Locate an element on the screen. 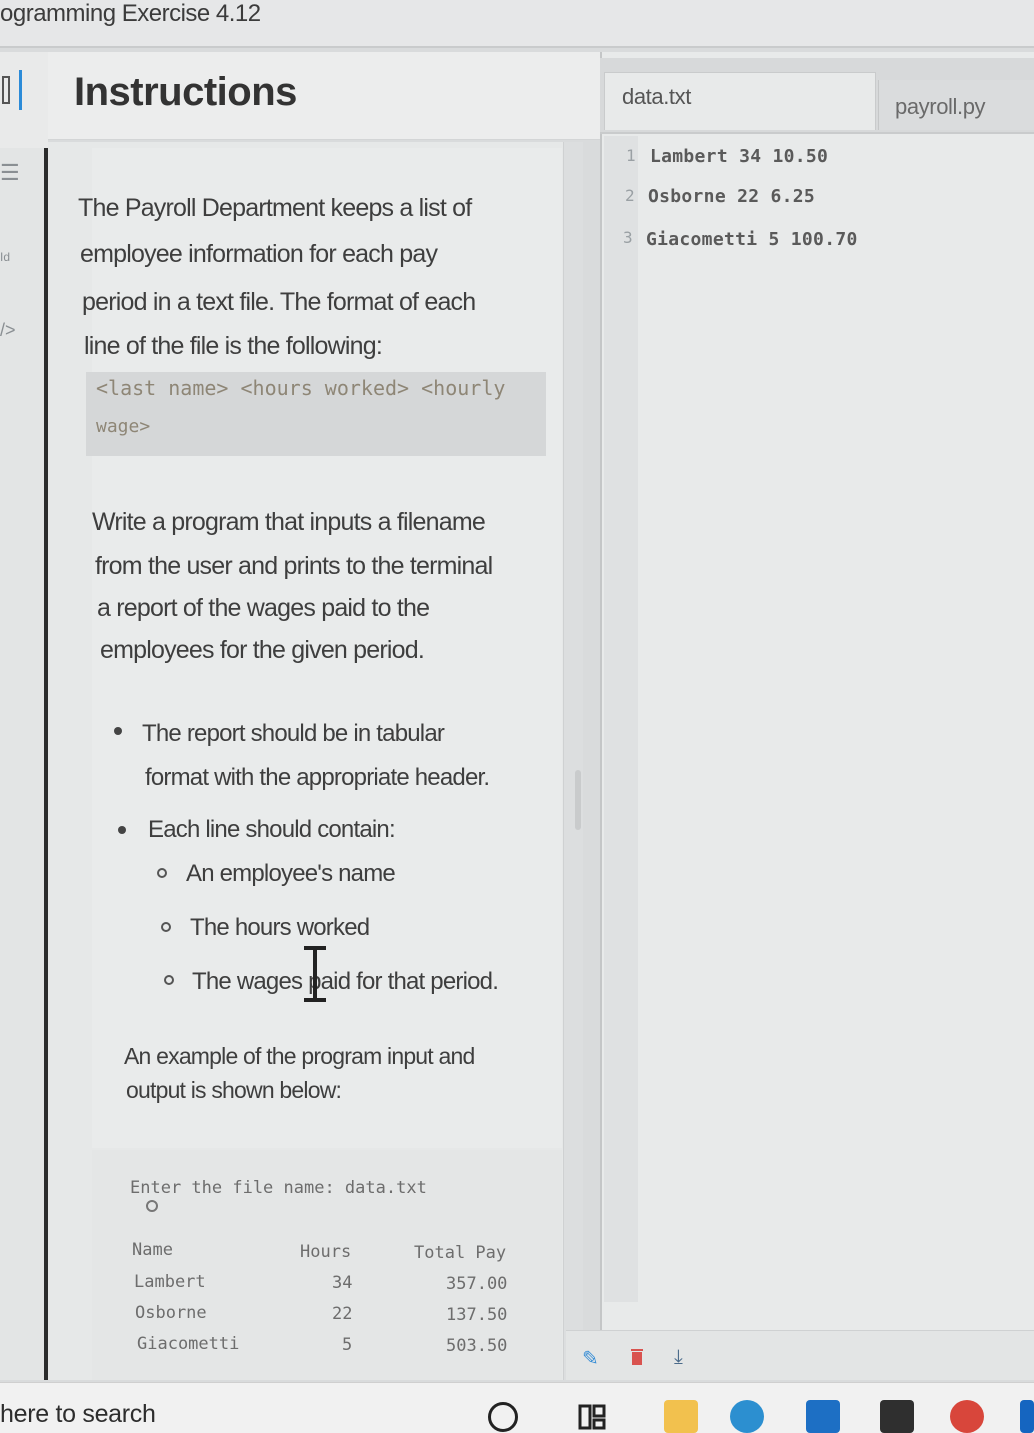 The width and height of the screenshot is (1034, 1433). paragraph-line: line of the file is the following: is located at coordinates (233, 346).